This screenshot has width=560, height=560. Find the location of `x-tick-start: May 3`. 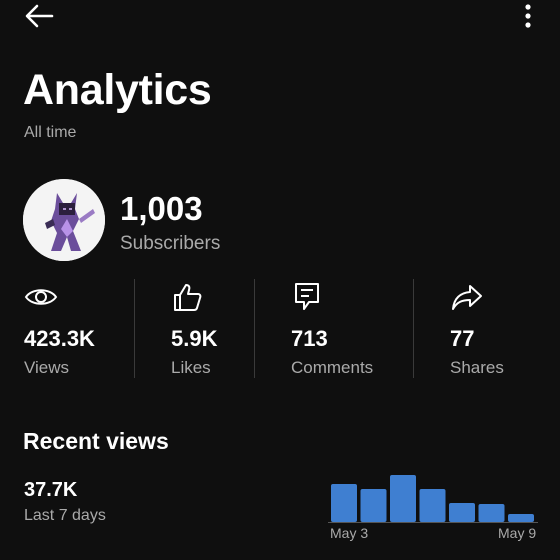

x-tick-start: May 3 is located at coordinates (349, 533).